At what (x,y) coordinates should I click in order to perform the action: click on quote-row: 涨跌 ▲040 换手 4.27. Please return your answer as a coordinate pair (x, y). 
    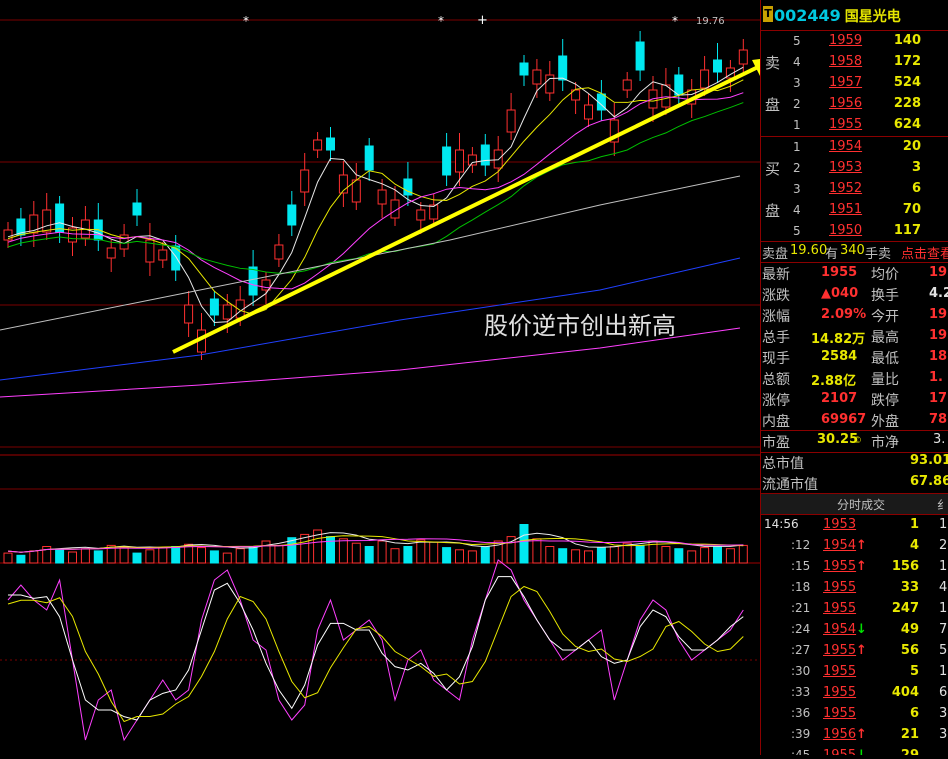
    Looking at the image, I should click on (854, 294).